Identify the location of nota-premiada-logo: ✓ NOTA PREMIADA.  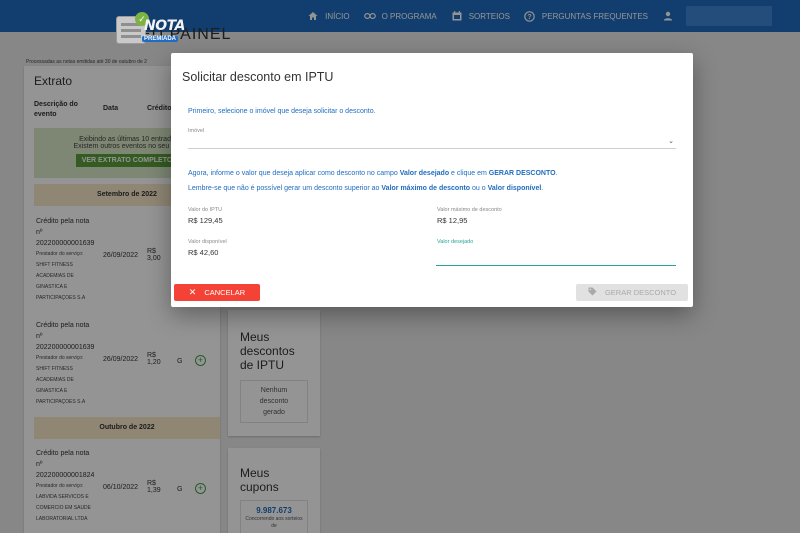
(151, 30).